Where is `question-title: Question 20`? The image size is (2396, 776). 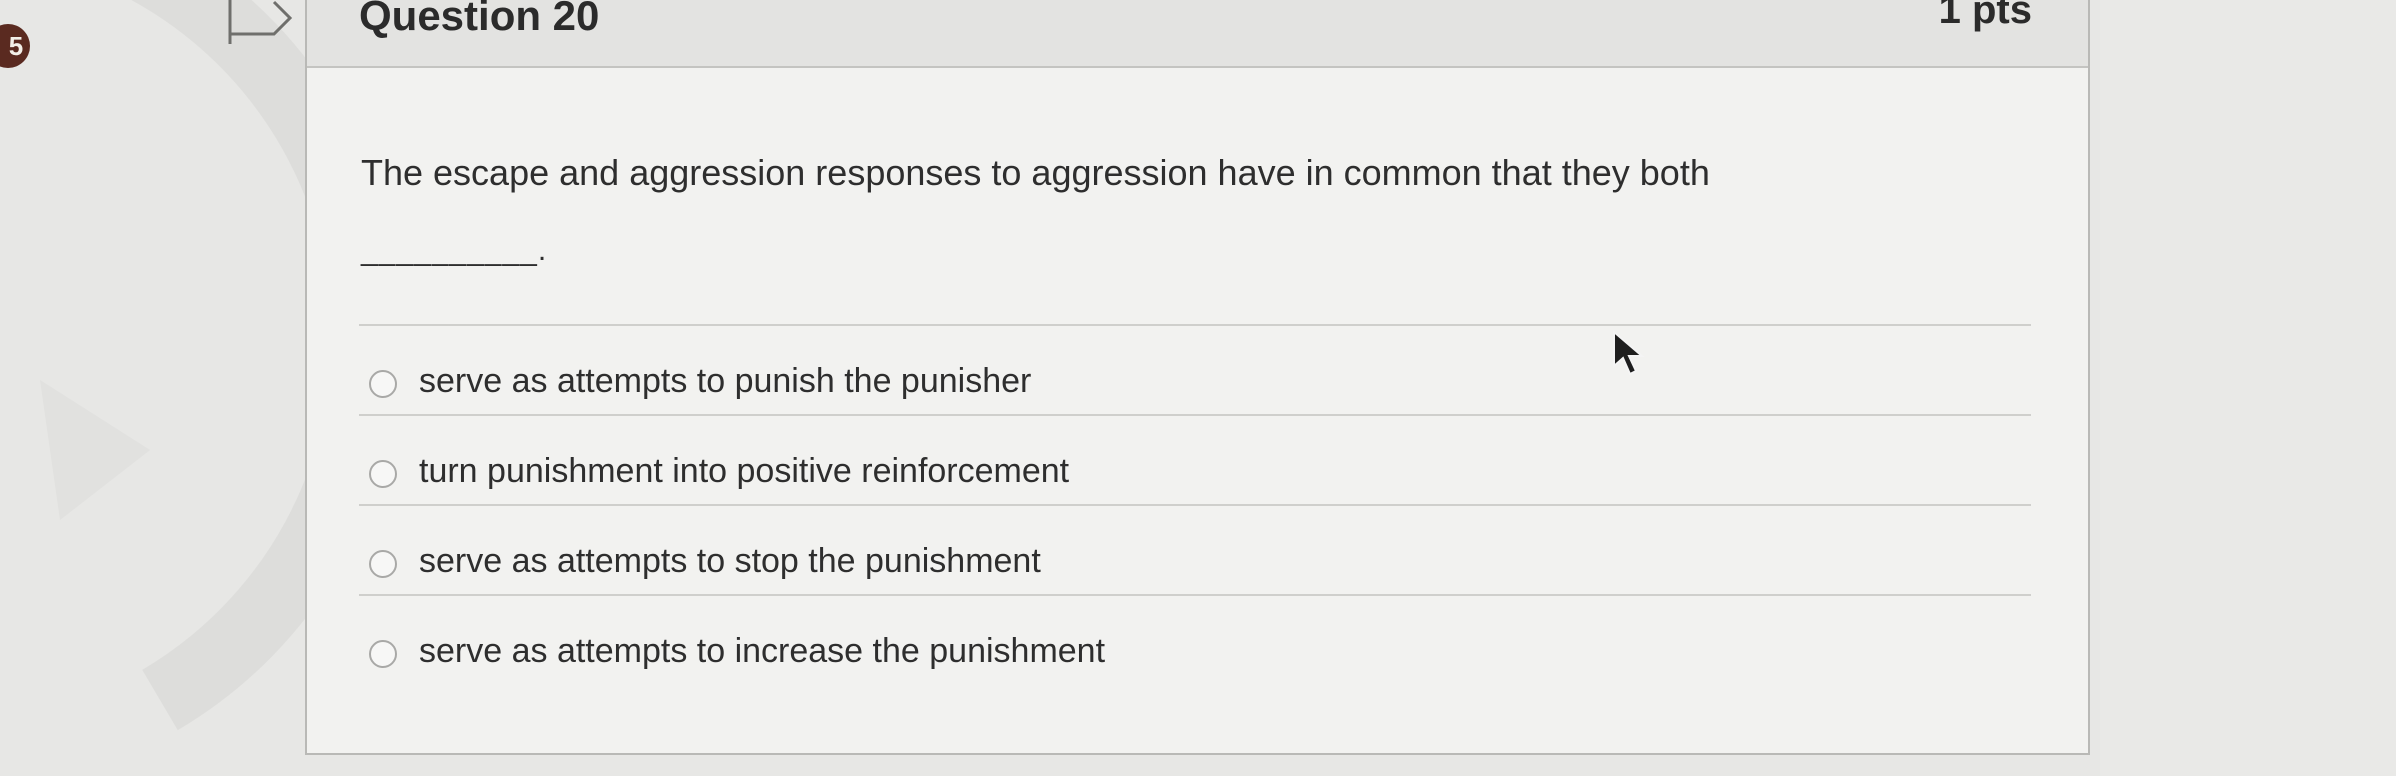
question-title: Question 20 is located at coordinates (479, 19).